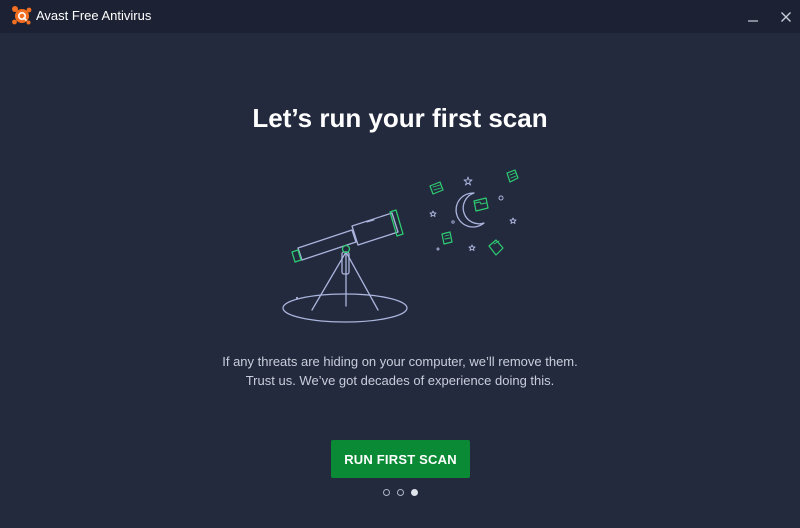 The width and height of the screenshot is (800, 528). What do you see at coordinates (400, 118) in the screenshot?
I see `page-title: Let’s run your first scan` at bounding box center [400, 118].